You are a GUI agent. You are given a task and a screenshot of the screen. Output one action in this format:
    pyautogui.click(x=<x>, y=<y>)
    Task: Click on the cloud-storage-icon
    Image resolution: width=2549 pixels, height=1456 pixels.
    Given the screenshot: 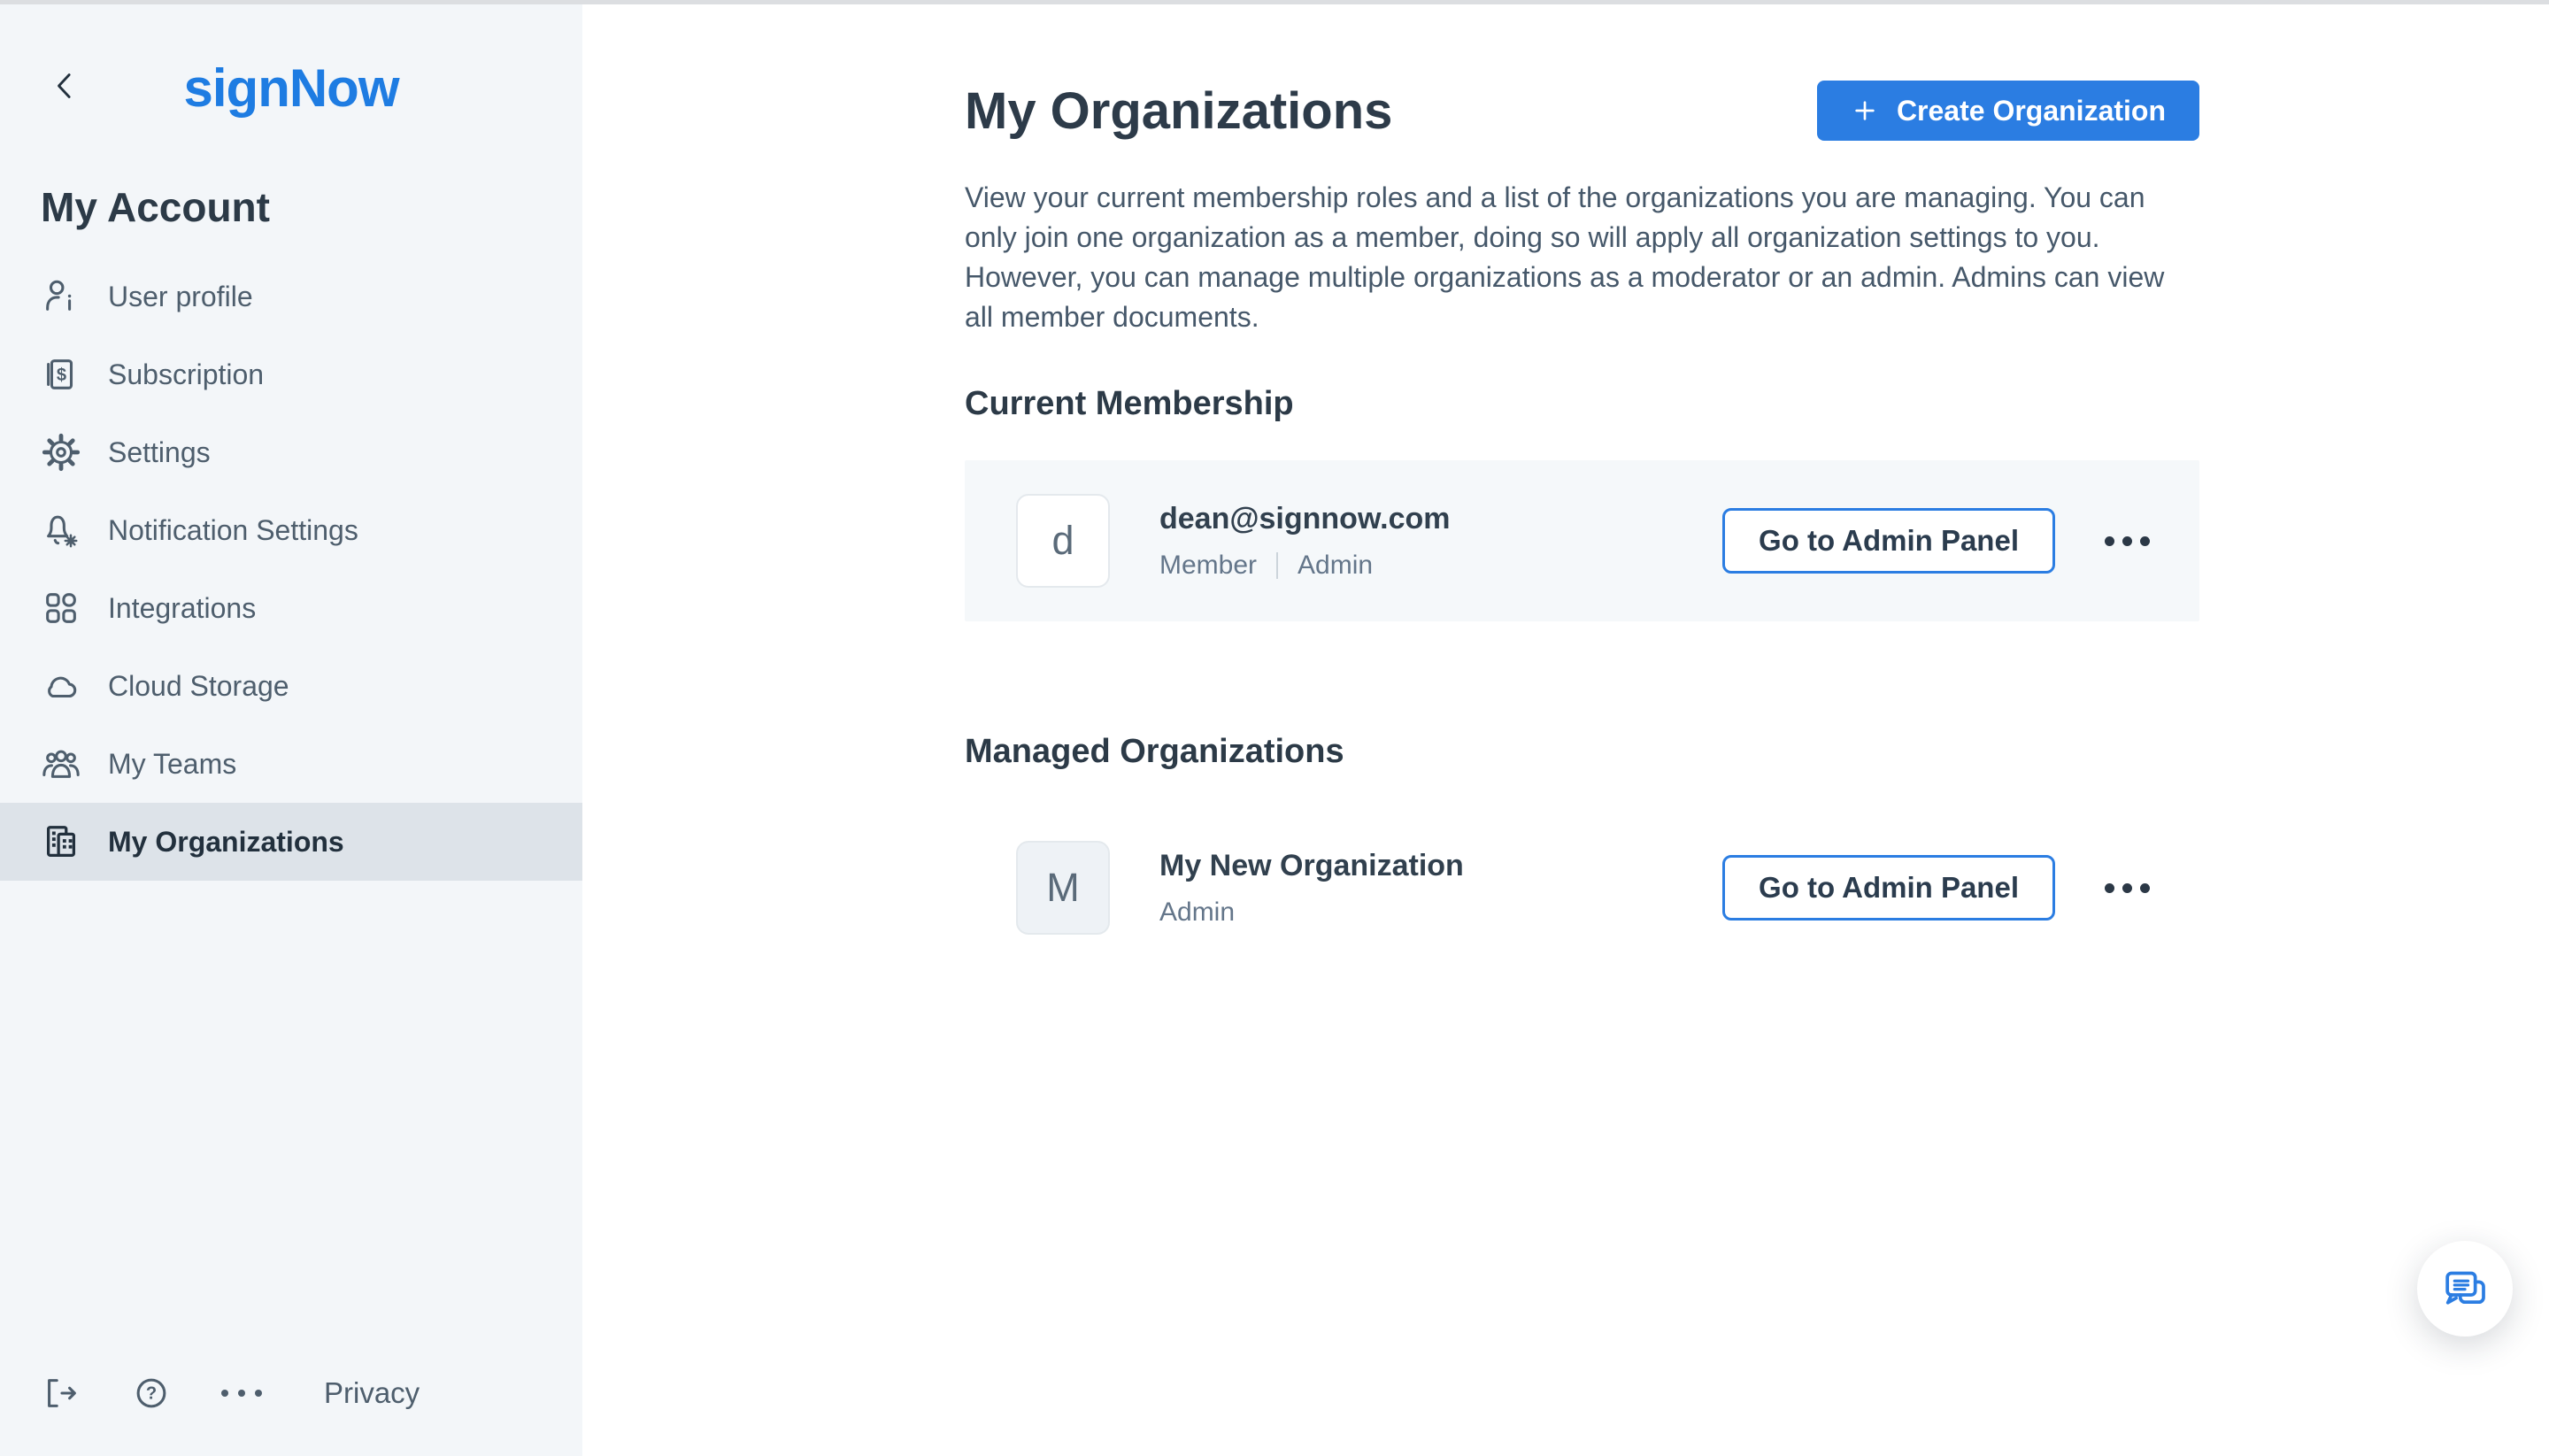 What is the action you would take?
    pyautogui.click(x=63, y=687)
    